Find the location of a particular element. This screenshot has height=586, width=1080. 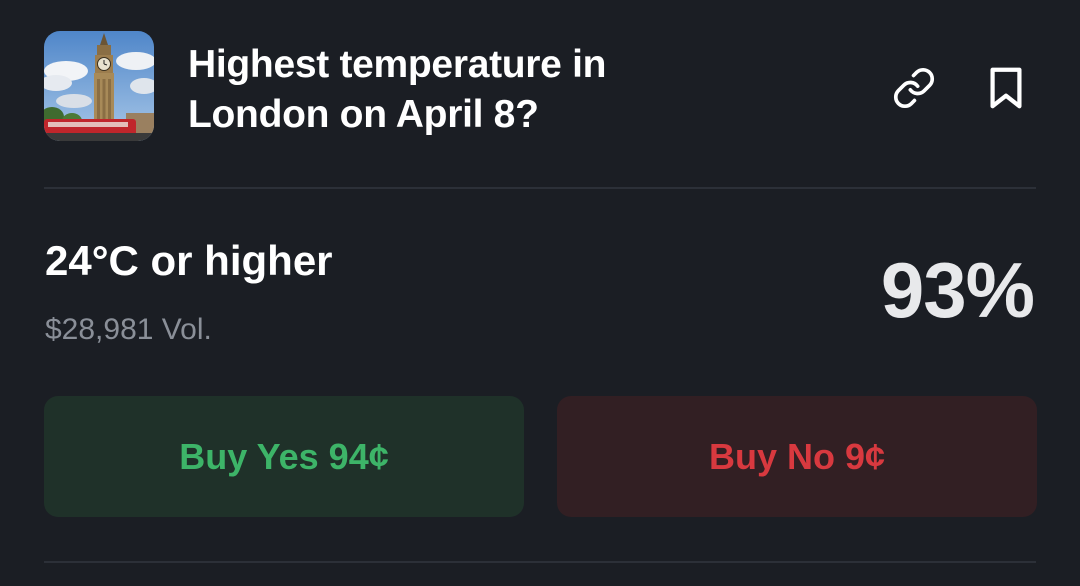

buy-yes-button: Buy Yes 94¢ is located at coordinates (284, 456).